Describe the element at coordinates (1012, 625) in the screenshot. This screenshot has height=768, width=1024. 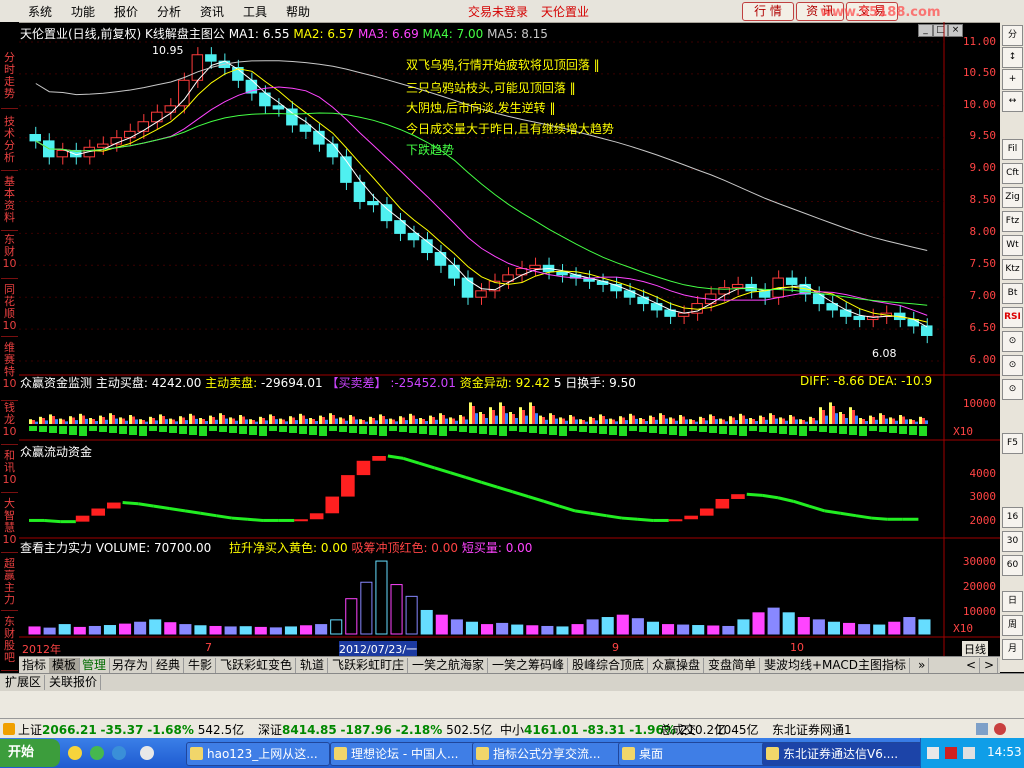
I see `period-week: 周` at that location.